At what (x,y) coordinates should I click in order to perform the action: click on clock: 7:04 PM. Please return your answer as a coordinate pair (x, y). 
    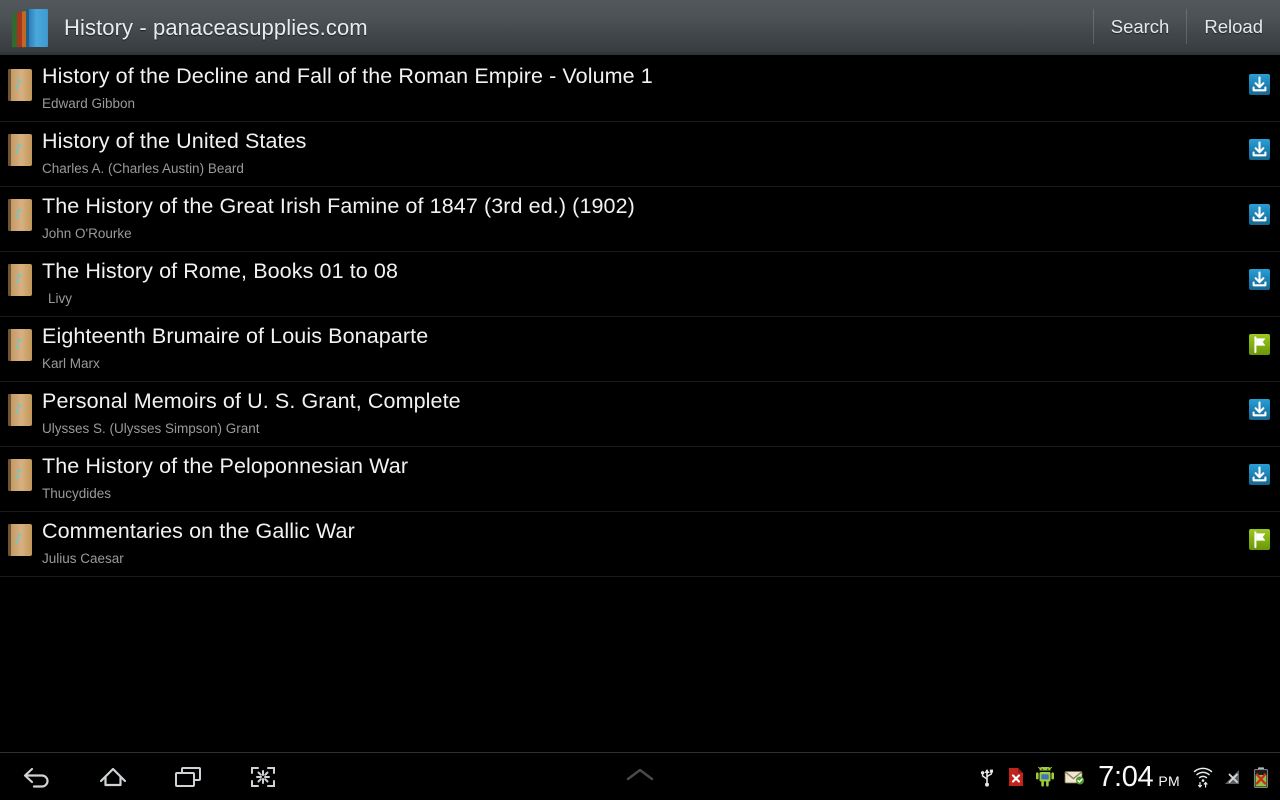
    Looking at the image, I should click on (1139, 776).